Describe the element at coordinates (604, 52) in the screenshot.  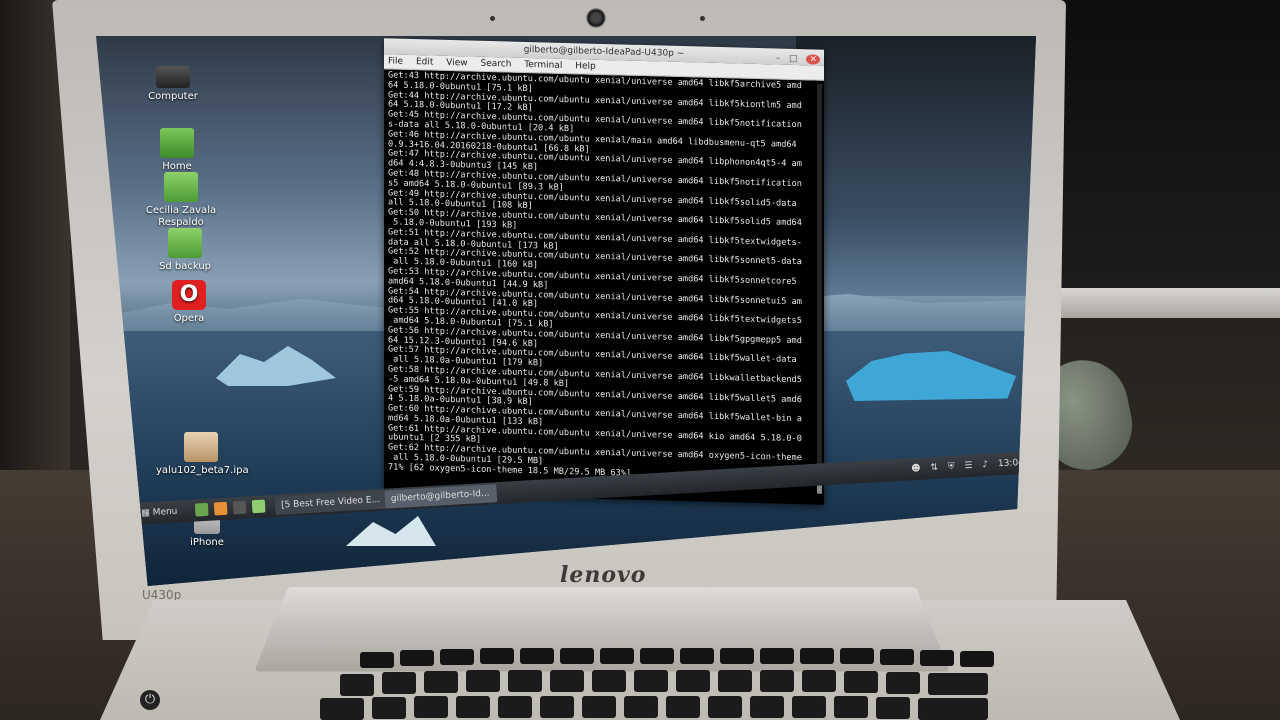
I see `window-title: gilberto@gilberto-IdeaPad-U430p ~` at that location.